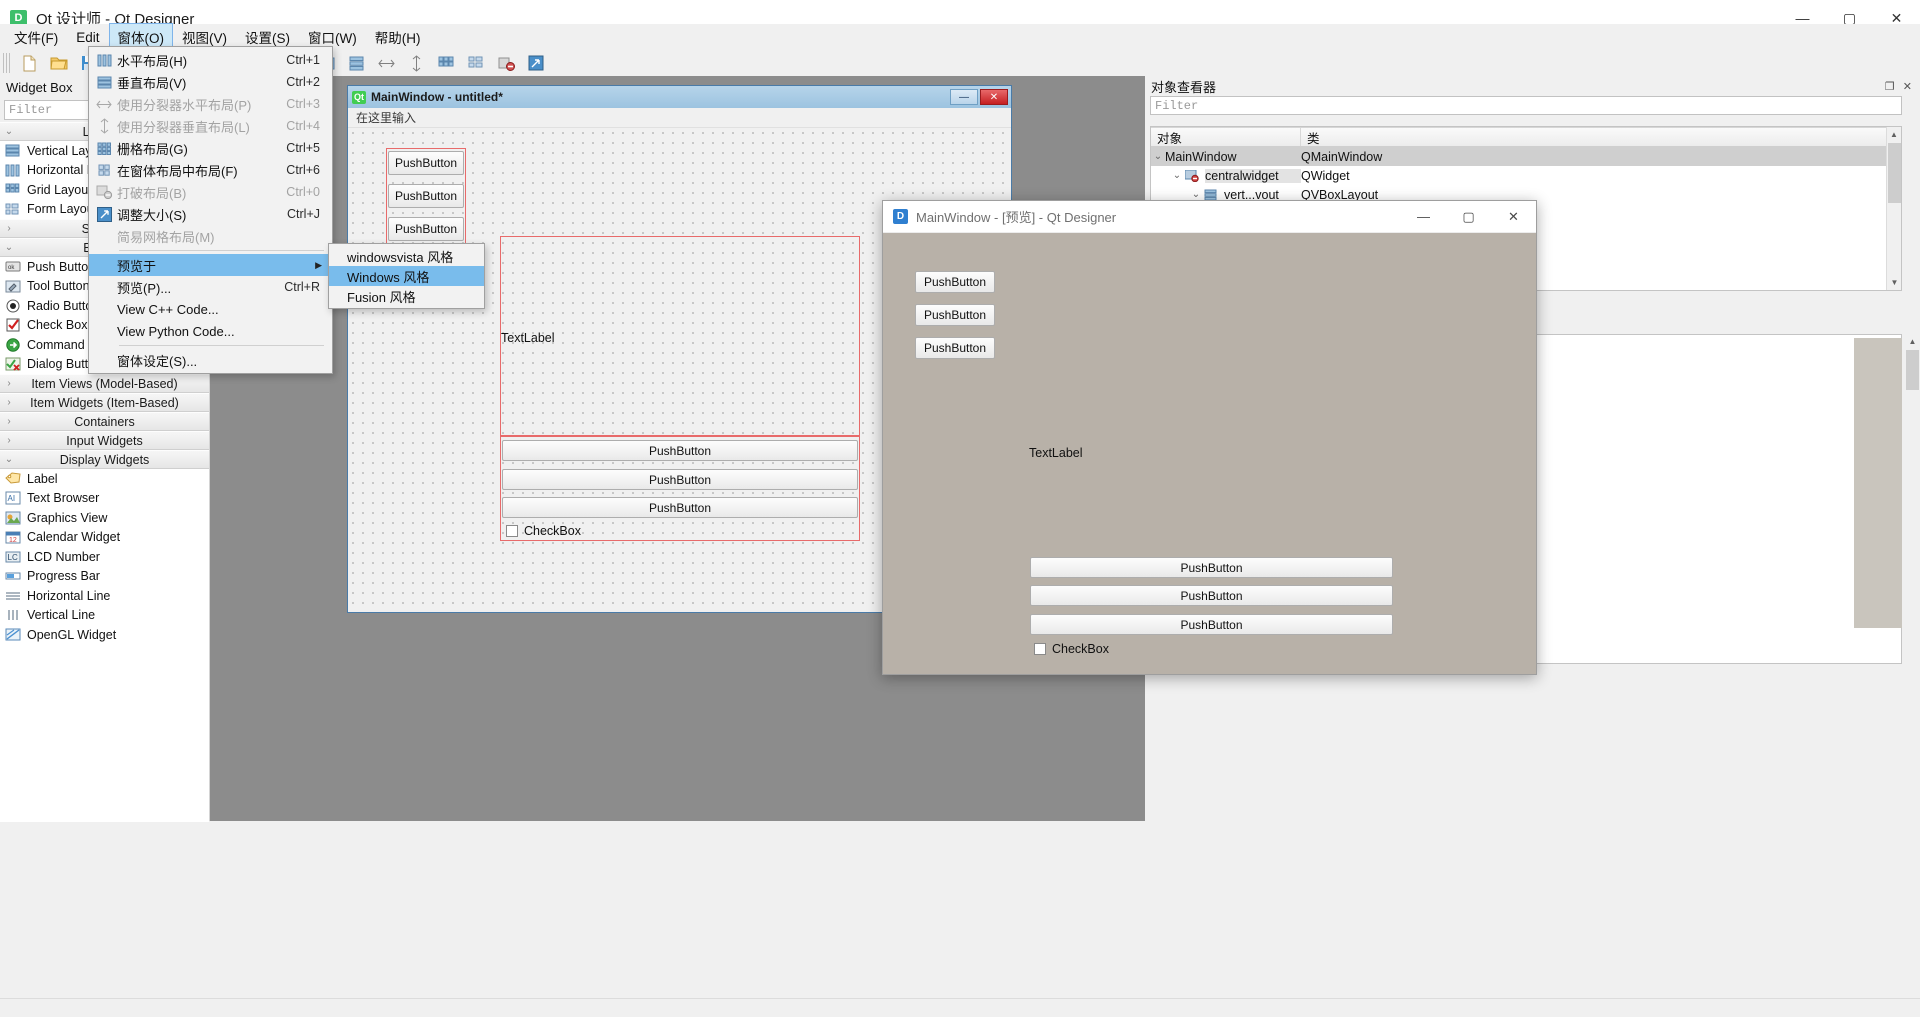  What do you see at coordinates (406, 296) in the screenshot?
I see `submenu-item-fusion-style: Fusion 风格` at bounding box center [406, 296].